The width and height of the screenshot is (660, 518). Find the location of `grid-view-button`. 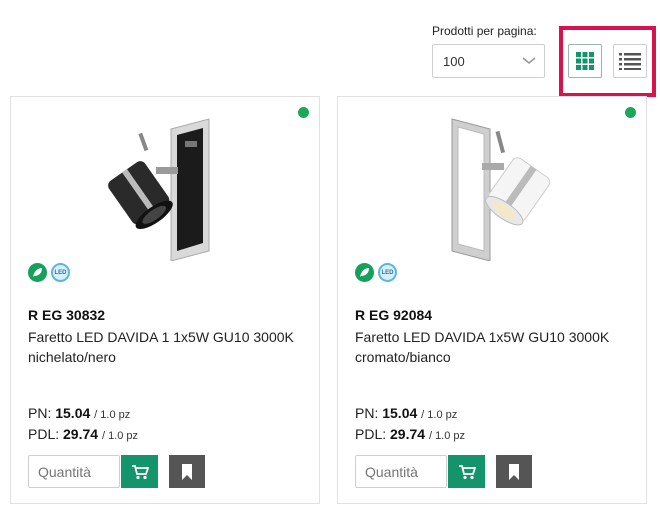

grid-view-button is located at coordinates (585, 61).